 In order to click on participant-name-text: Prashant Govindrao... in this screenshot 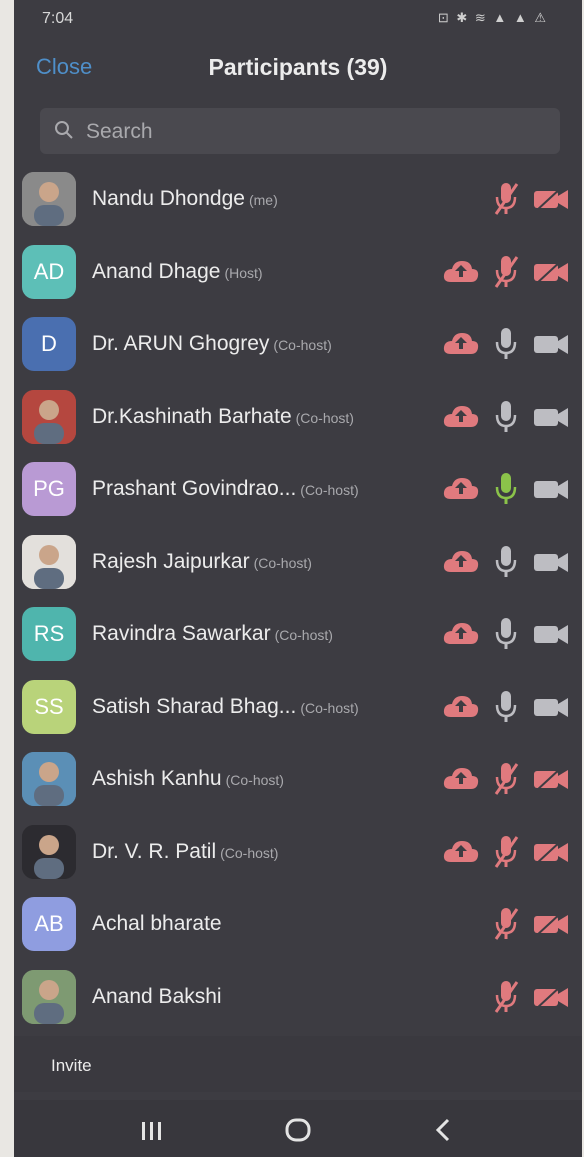, I will do `click(194, 488)`.